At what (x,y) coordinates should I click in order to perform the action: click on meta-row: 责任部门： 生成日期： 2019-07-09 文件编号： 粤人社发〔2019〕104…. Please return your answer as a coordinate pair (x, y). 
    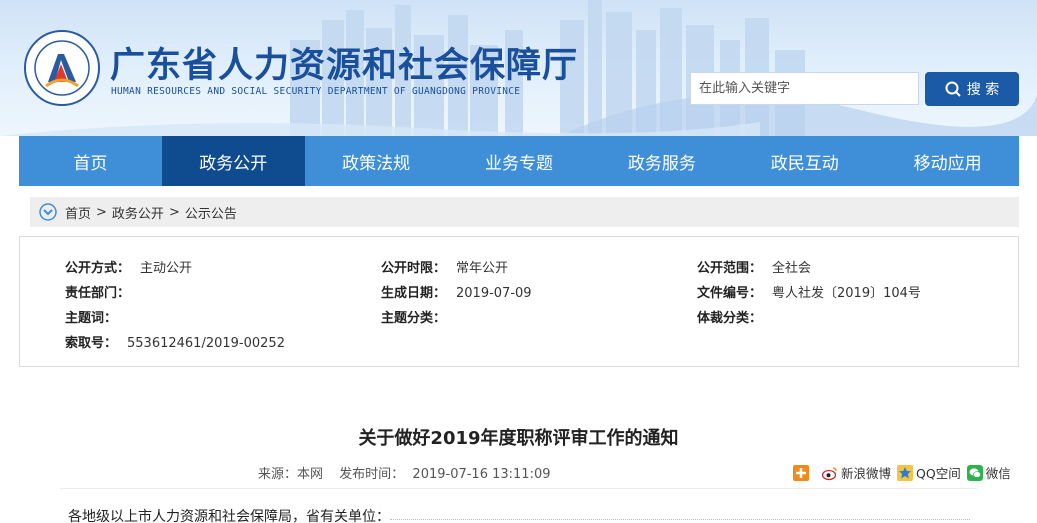
    Looking at the image, I should click on (519, 292).